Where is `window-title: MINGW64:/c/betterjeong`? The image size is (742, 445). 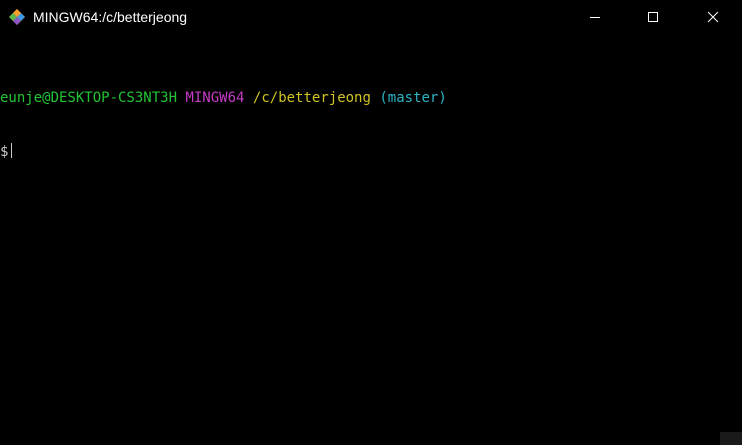 window-title: MINGW64:/c/betterjeong is located at coordinates (110, 17).